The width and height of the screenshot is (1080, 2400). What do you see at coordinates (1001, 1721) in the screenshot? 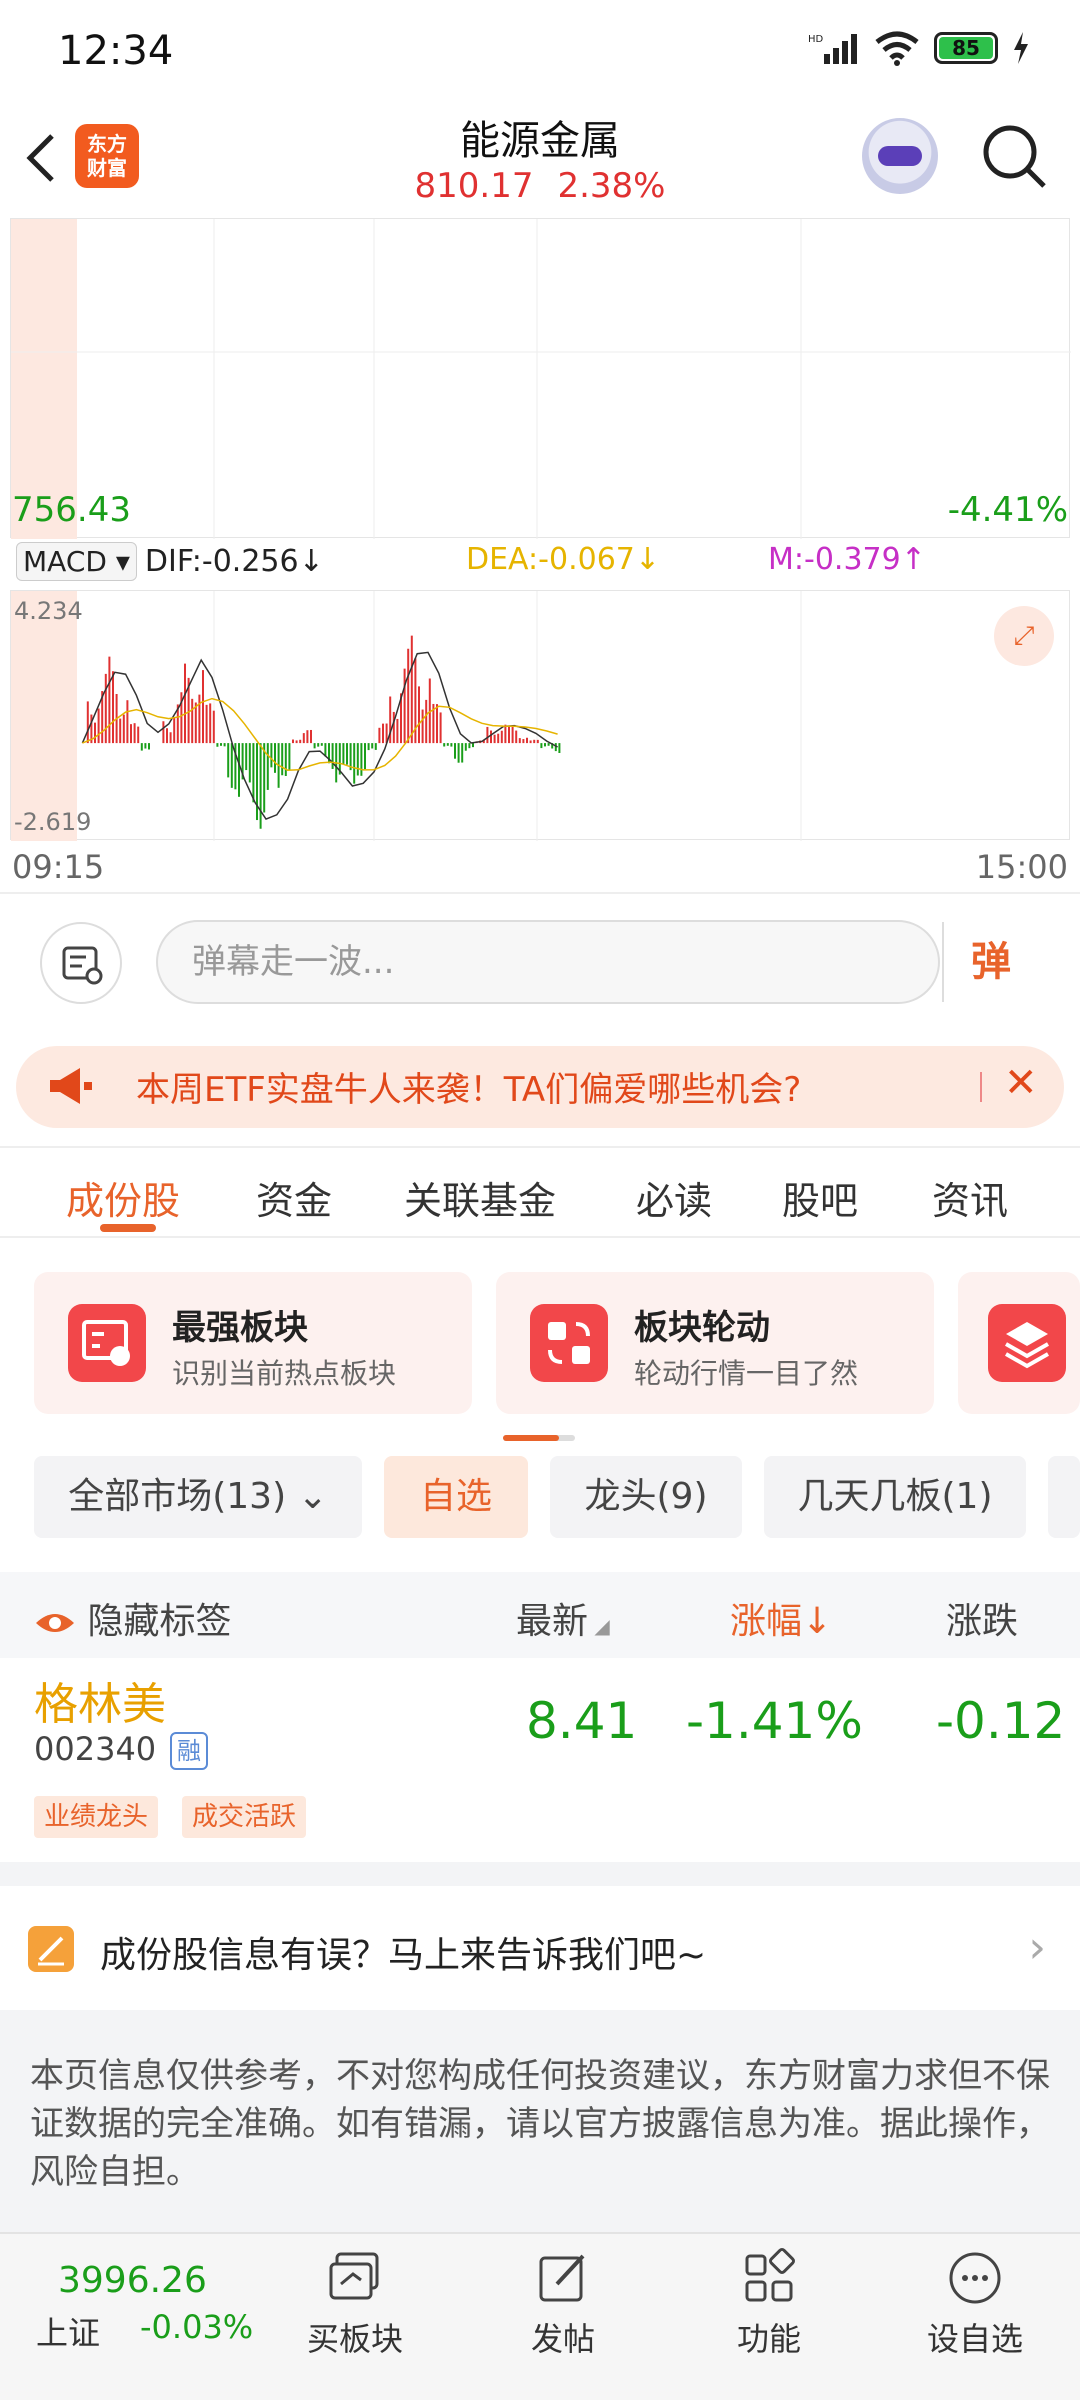
I see `stock-diff: -0.12` at bounding box center [1001, 1721].